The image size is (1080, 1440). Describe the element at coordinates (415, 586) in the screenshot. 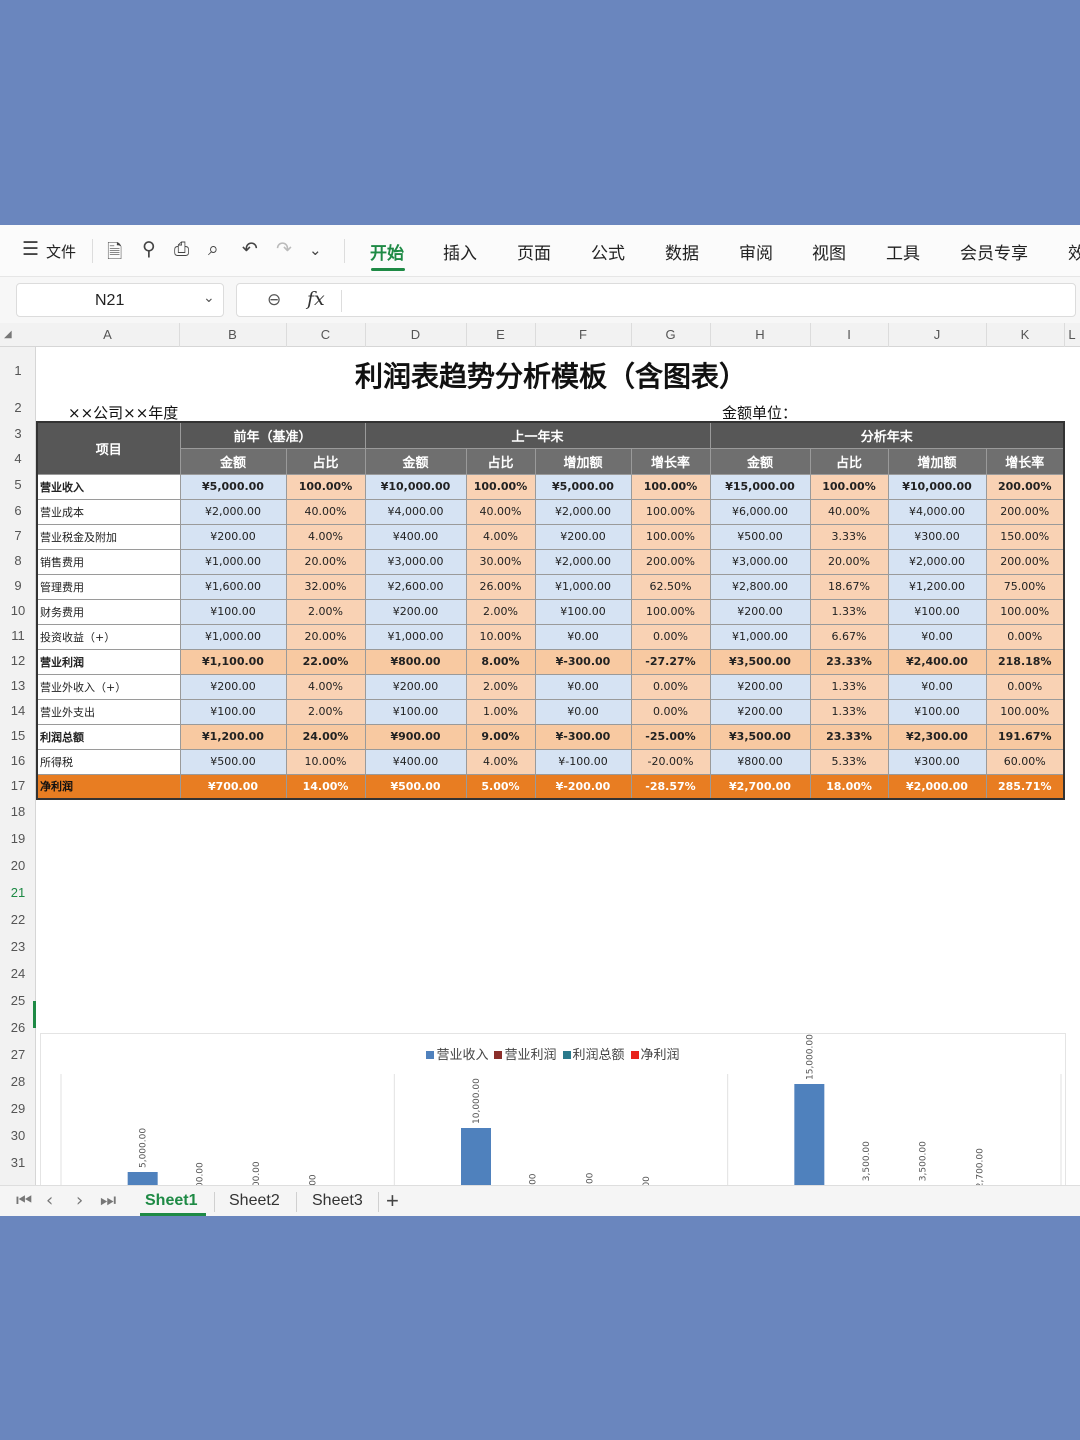

I see `table-cell: ¥2,600.00` at that location.